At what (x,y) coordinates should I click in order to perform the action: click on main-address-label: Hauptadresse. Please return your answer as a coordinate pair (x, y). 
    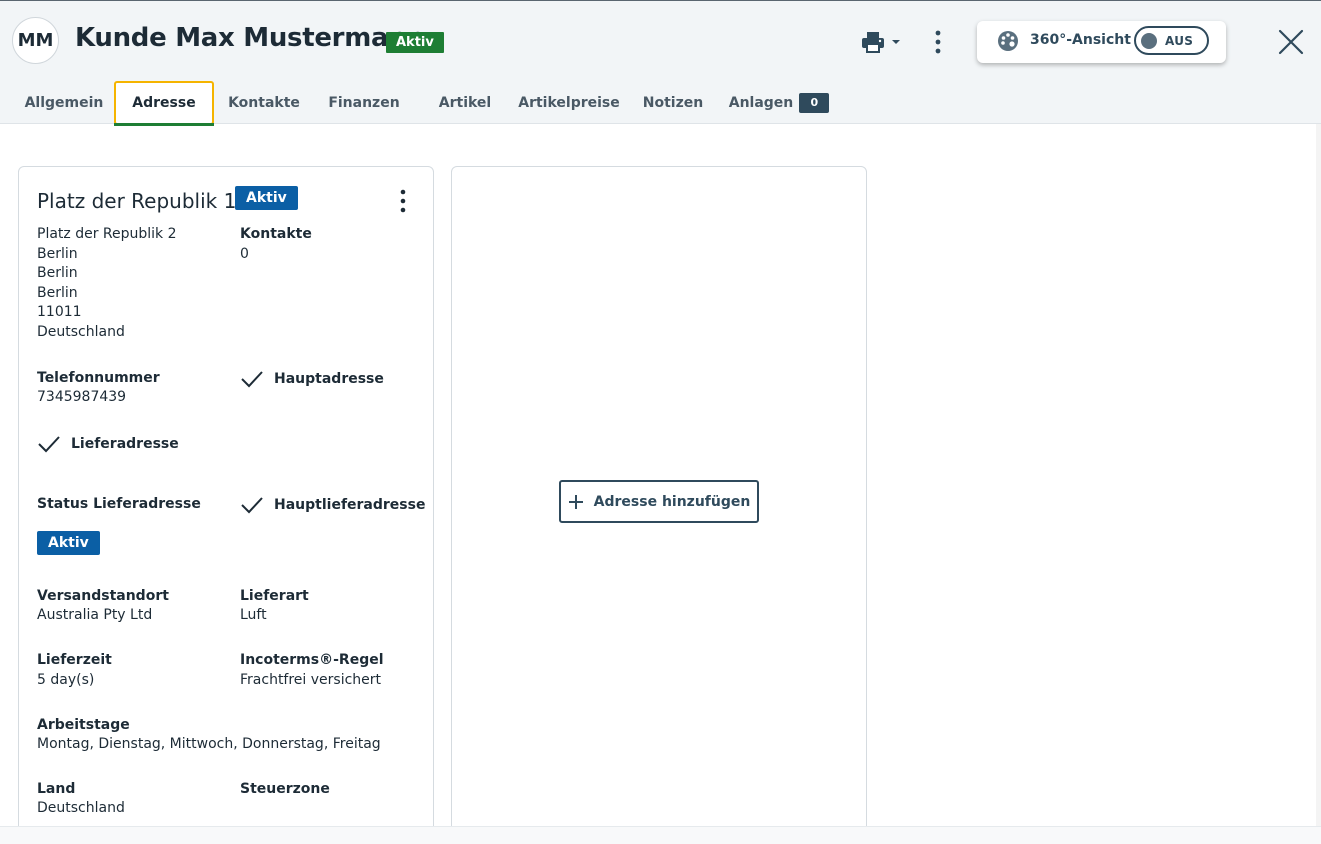
    Looking at the image, I should click on (329, 379).